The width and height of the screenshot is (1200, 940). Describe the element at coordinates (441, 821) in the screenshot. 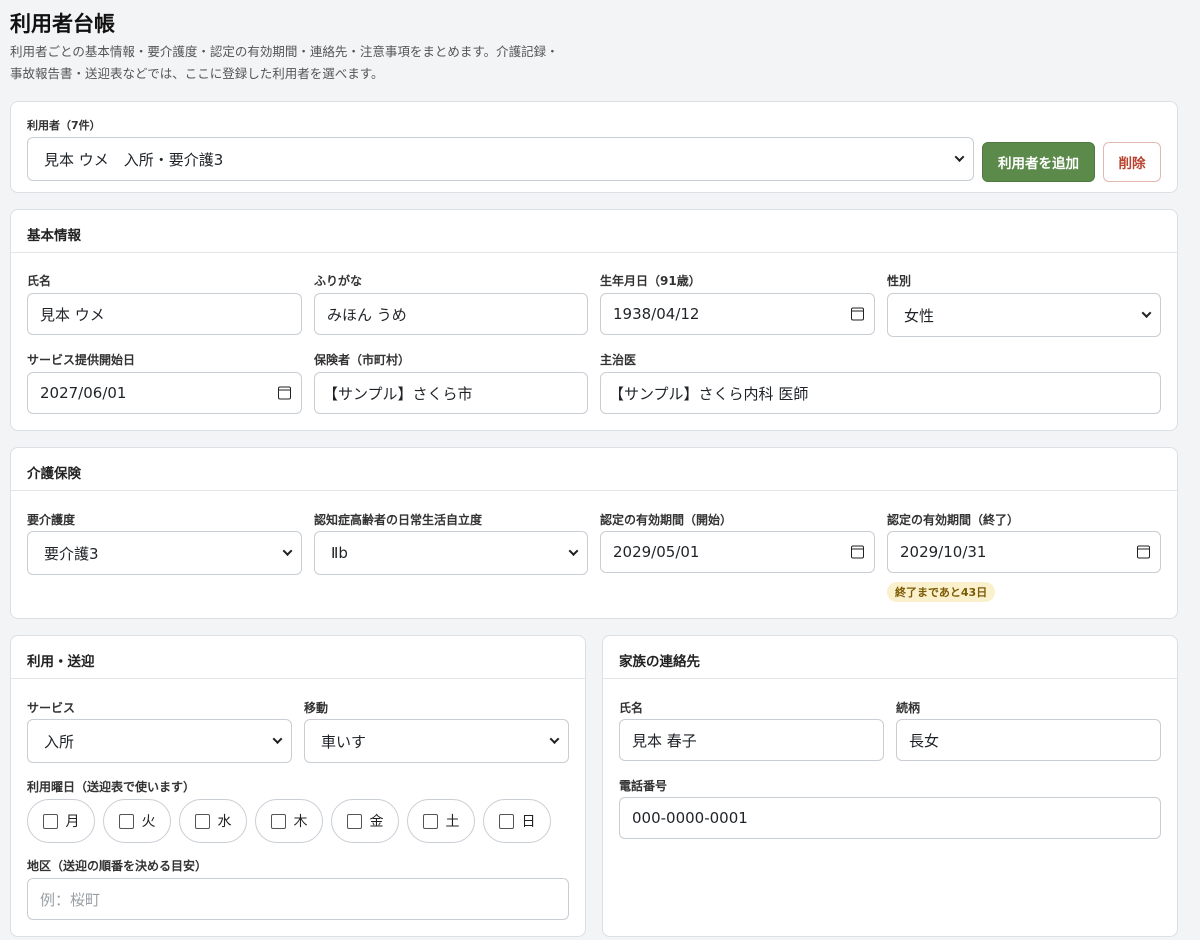

I see `day-toggle-sat: 土` at that location.